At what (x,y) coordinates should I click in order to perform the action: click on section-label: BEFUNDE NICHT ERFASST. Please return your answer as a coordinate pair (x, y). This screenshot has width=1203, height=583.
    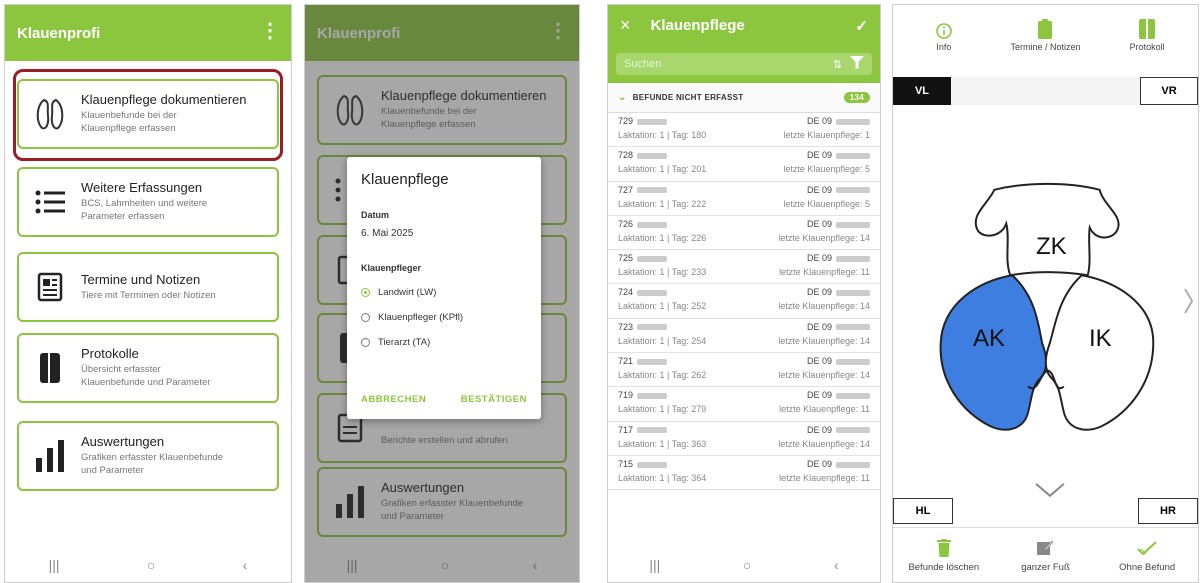
    Looking at the image, I should click on (688, 97).